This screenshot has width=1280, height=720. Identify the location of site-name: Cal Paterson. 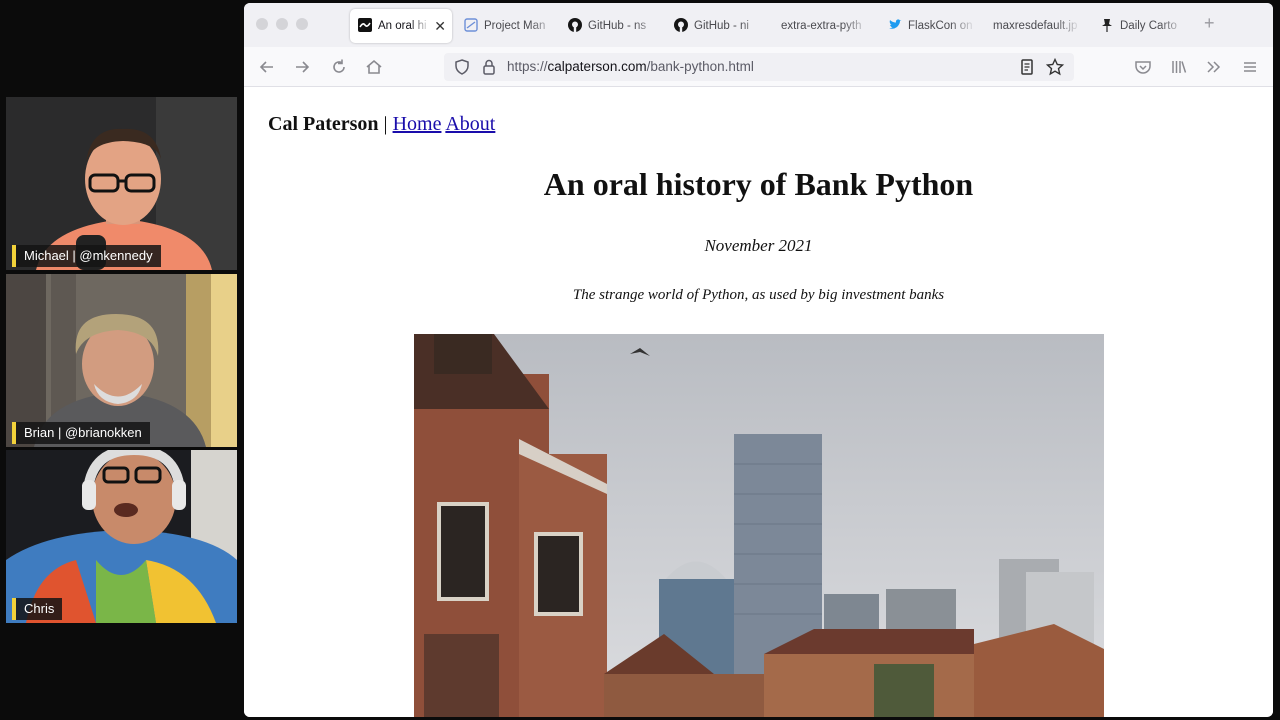
(323, 124).